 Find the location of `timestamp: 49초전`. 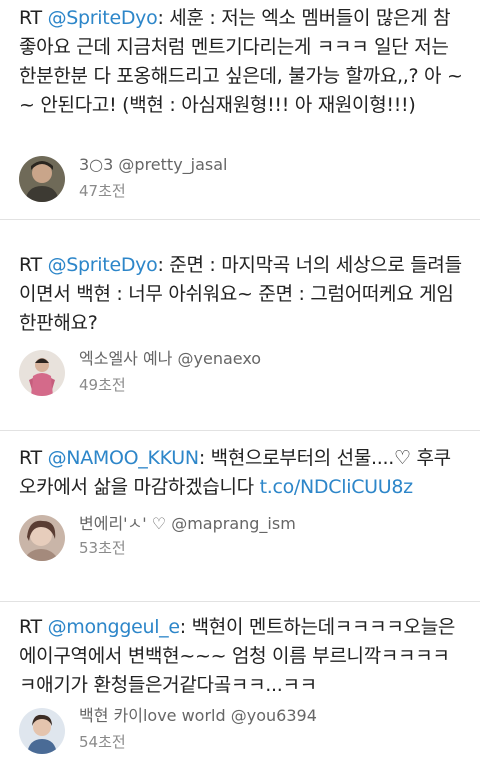

timestamp: 49초전 is located at coordinates (102, 385).